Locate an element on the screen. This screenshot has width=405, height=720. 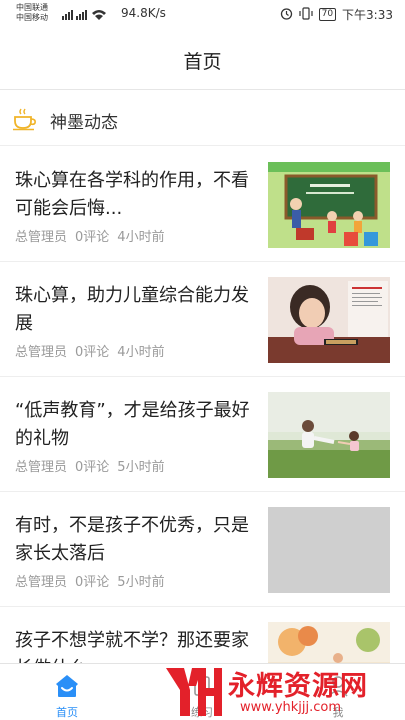
battery-level: 70 is located at coordinates (327, 14).